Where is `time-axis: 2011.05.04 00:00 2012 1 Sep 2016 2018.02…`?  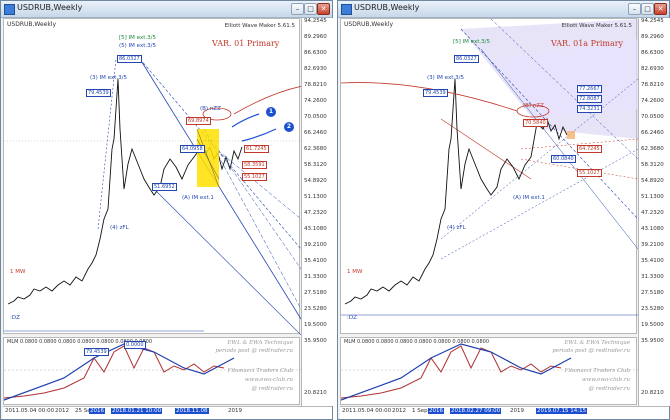
time-axis: 2011.05.04 00:00 2012 1 Sep 2016 2018.02… is located at coordinates (504, 412).